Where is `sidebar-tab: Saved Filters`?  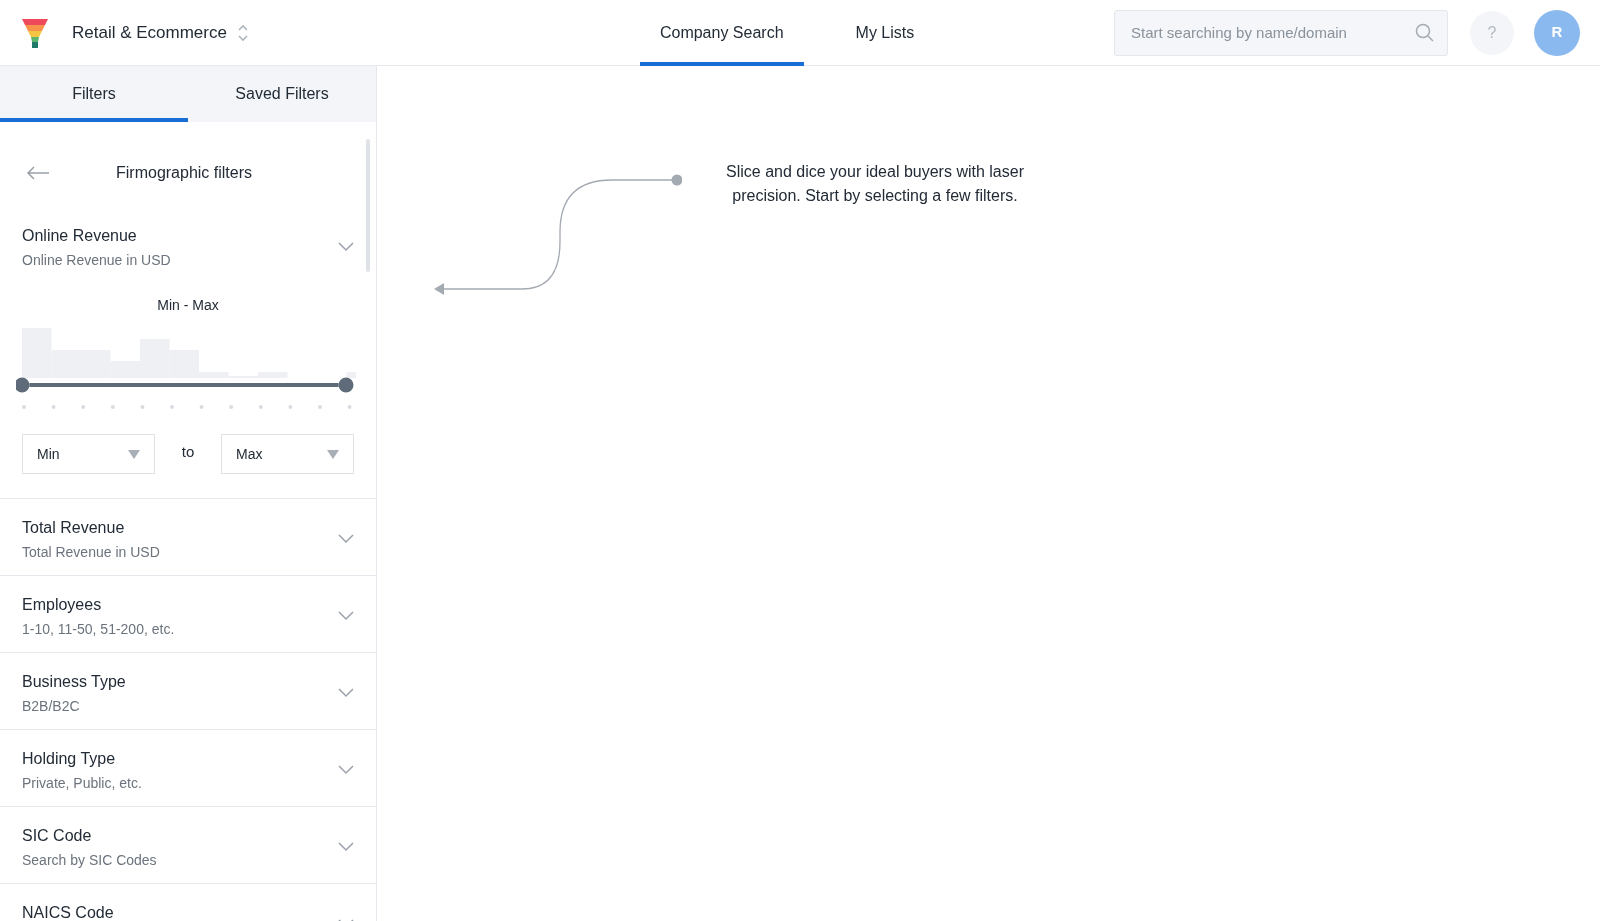 sidebar-tab: Saved Filters is located at coordinates (282, 94).